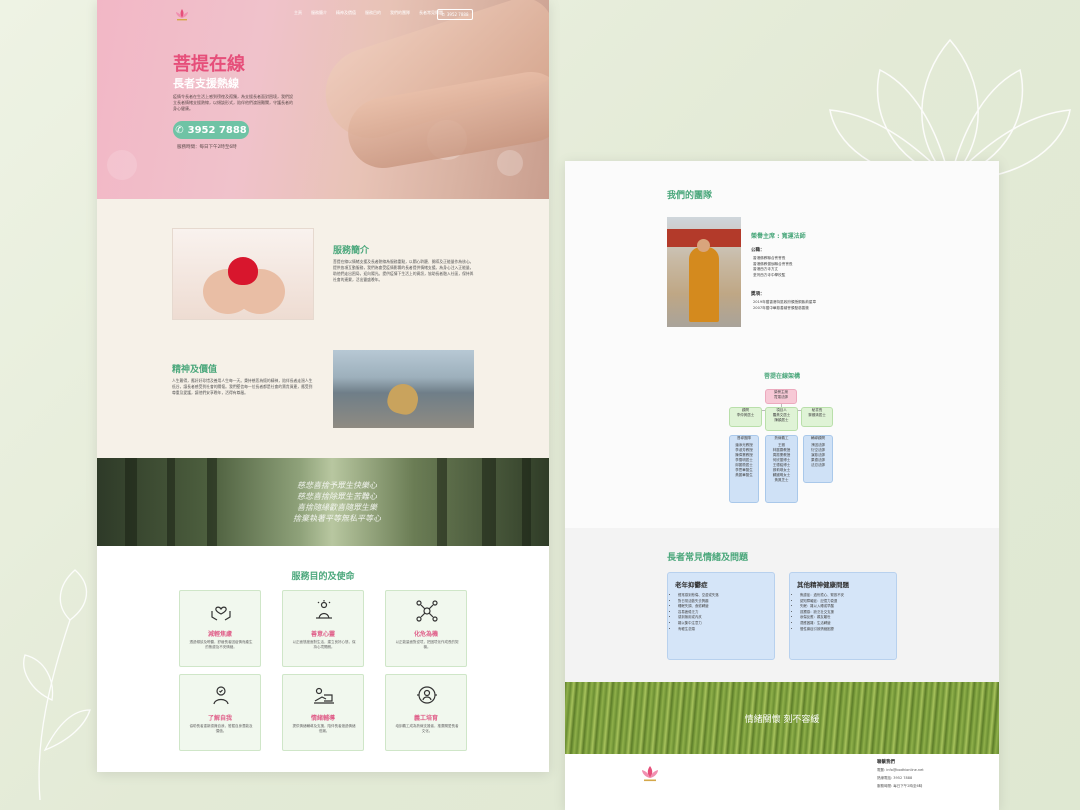 Image resolution: width=1080 pixels, height=810 pixels. What do you see at coordinates (221, 613) in the screenshot?
I see `hands-heart-icon` at bounding box center [221, 613].